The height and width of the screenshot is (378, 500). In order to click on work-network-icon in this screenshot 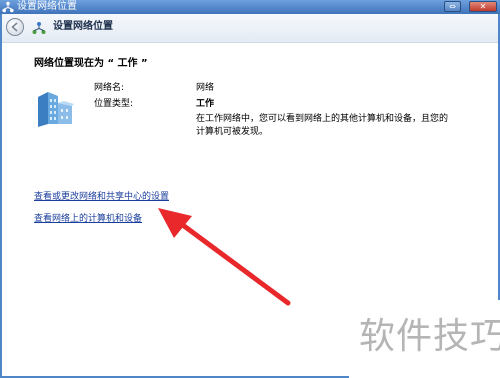, I will do `click(56, 109)`.